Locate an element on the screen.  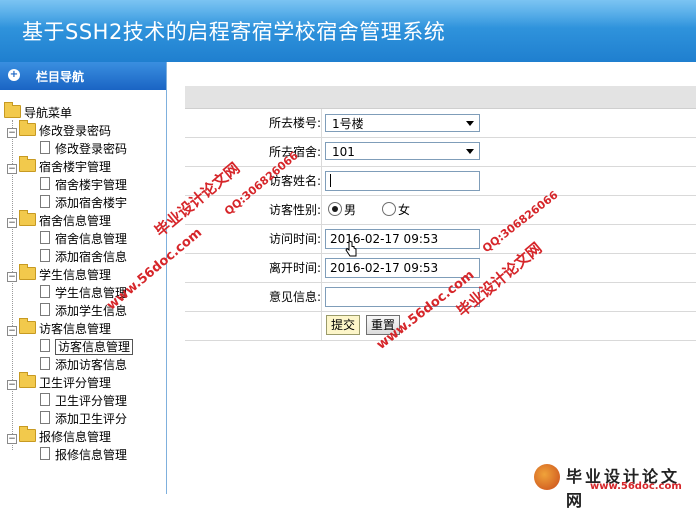
nav-group-label: 报修信息管理 is located at coordinates (75, 437).